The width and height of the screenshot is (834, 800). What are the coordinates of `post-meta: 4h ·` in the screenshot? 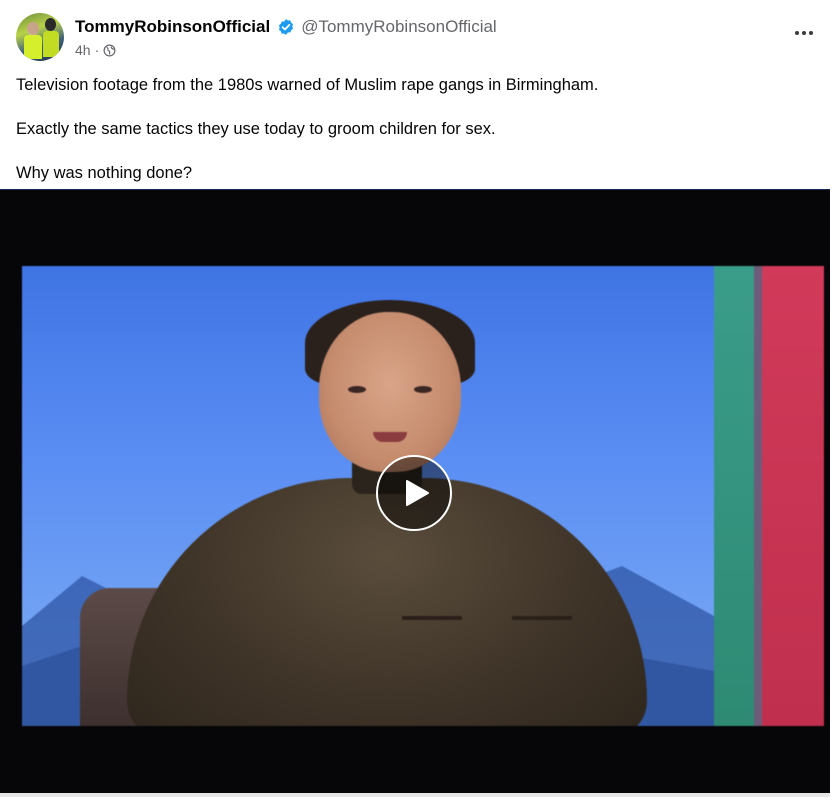 It's located at (95, 50).